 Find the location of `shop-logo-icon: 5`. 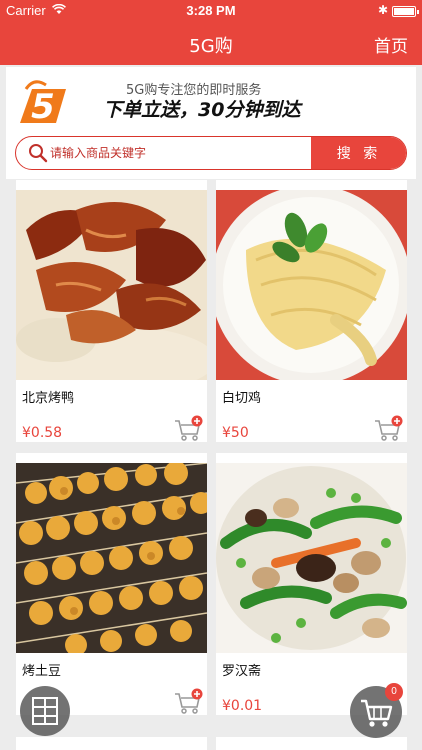

shop-logo-icon: 5 is located at coordinates (43, 103).